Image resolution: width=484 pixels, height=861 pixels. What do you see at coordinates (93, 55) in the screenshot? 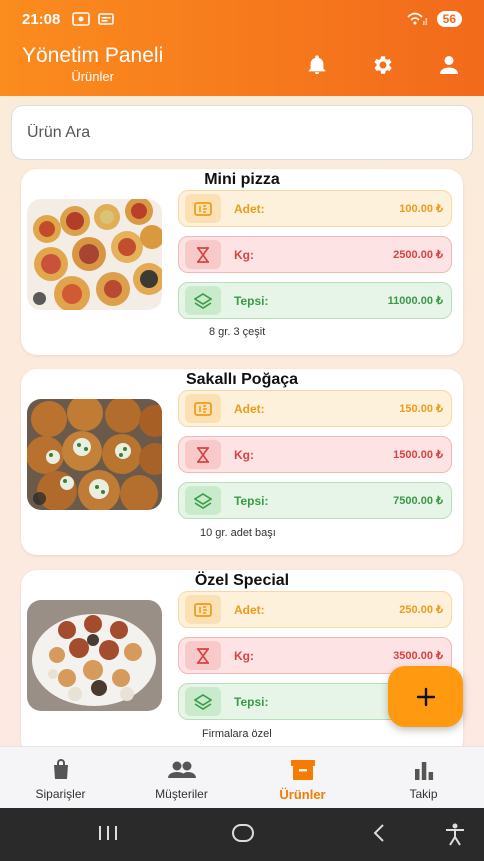
I see `page-title: Yönetim Paneli` at bounding box center [93, 55].